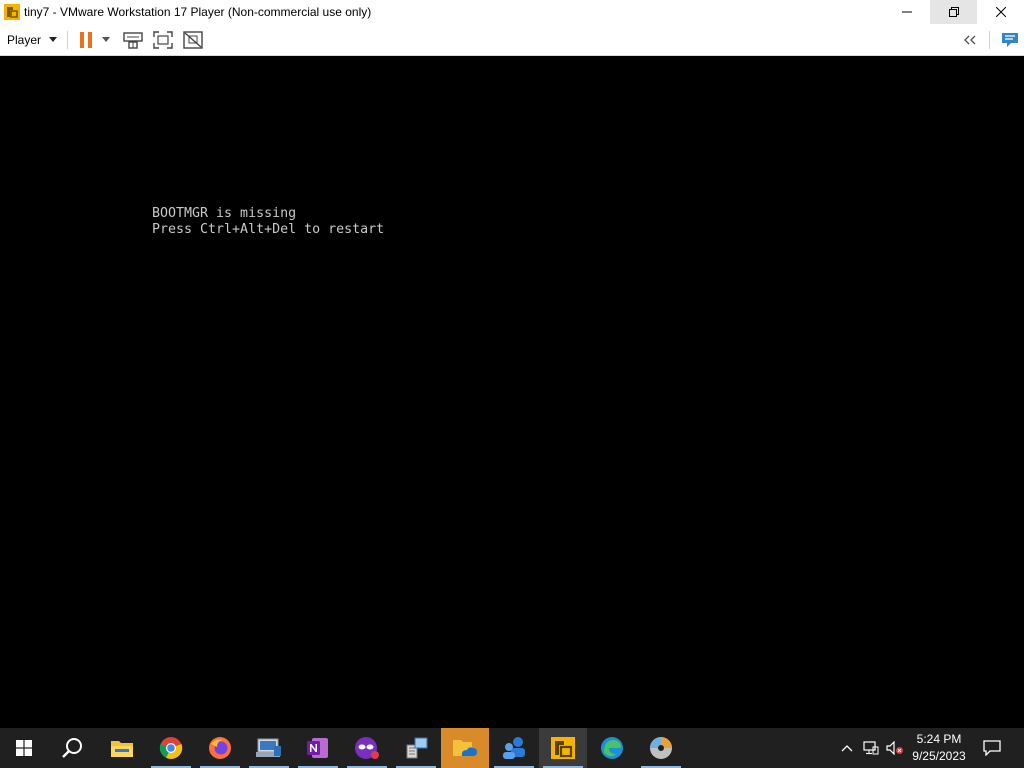 The width and height of the screenshot is (1024, 768). I want to click on people-icon, so click(514, 748).